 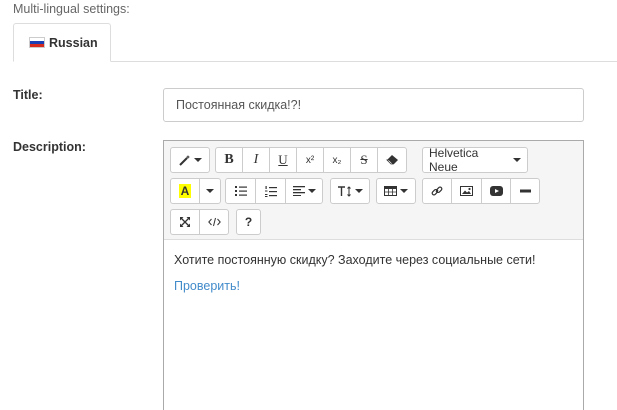 What do you see at coordinates (373, 105) in the screenshot?
I see `title-input` at bounding box center [373, 105].